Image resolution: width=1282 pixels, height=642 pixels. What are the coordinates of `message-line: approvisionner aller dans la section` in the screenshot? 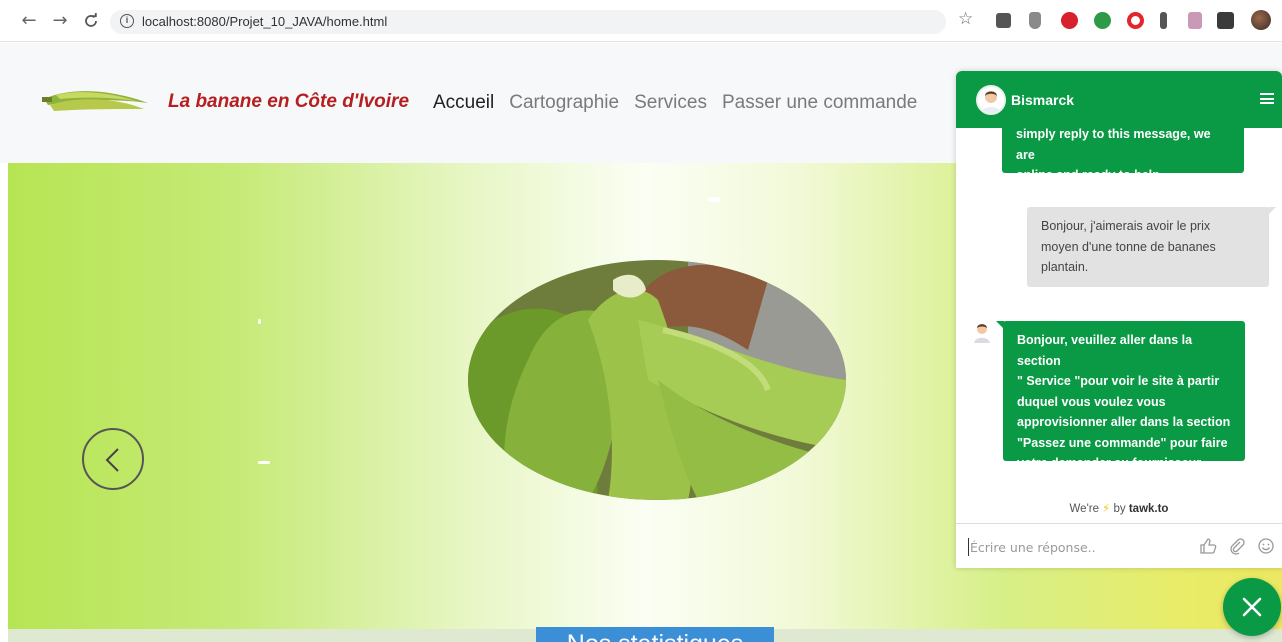 It's located at (1124, 422).